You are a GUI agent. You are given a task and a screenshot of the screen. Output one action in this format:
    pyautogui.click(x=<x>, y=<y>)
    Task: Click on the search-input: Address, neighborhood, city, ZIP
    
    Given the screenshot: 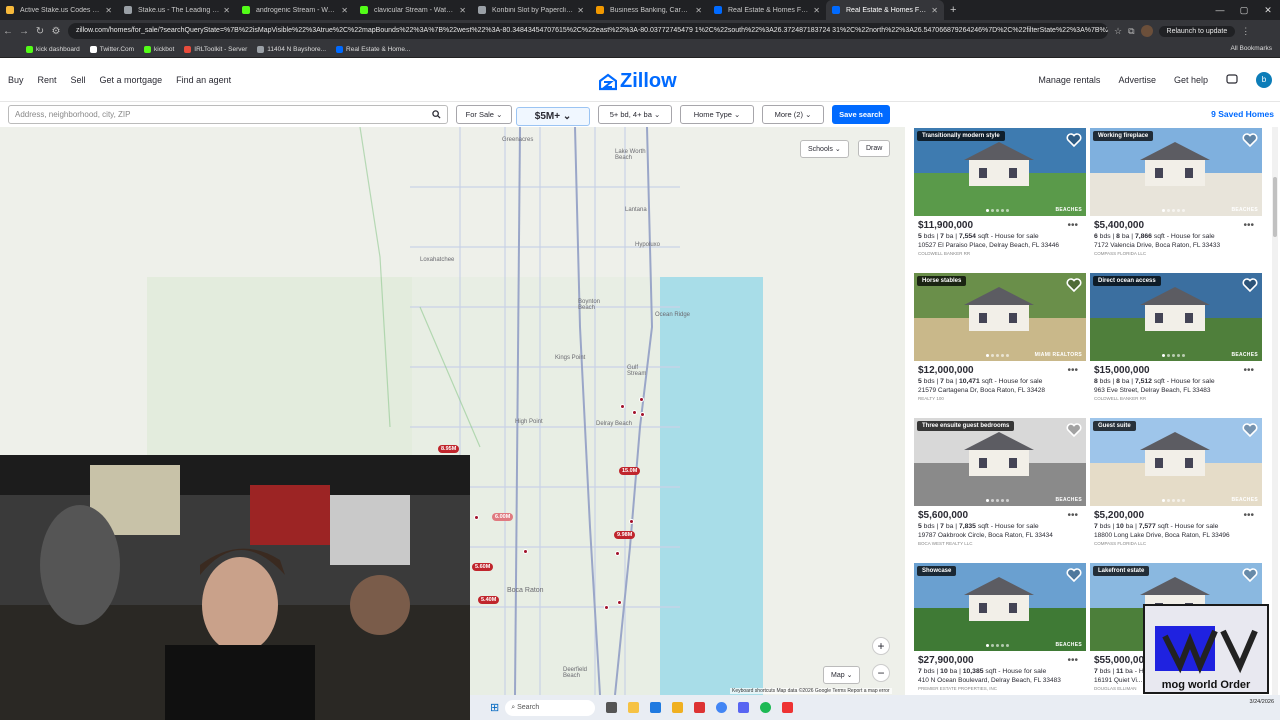 What is the action you would take?
    pyautogui.click(x=228, y=114)
    